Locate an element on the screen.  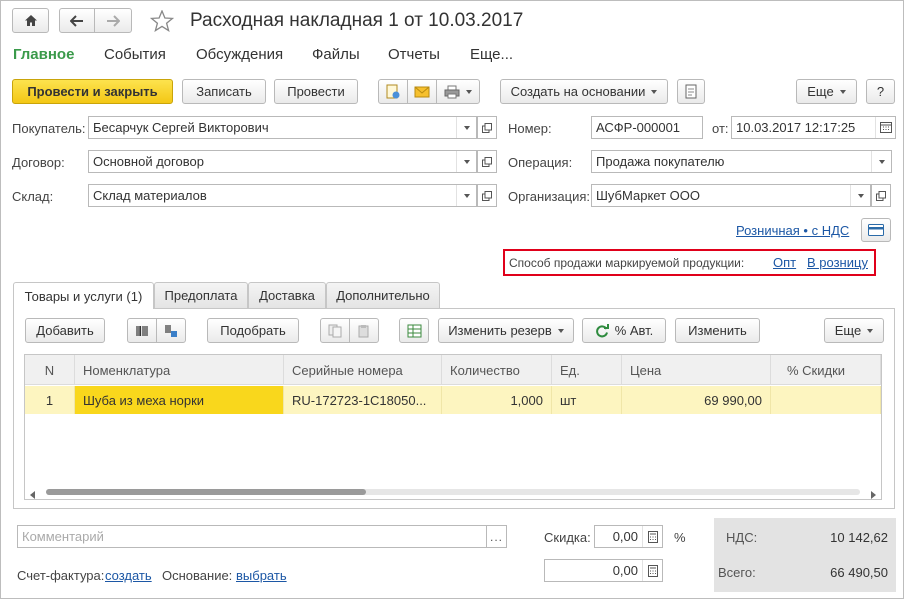
change-button: Изменить is located at coordinates (717, 330).